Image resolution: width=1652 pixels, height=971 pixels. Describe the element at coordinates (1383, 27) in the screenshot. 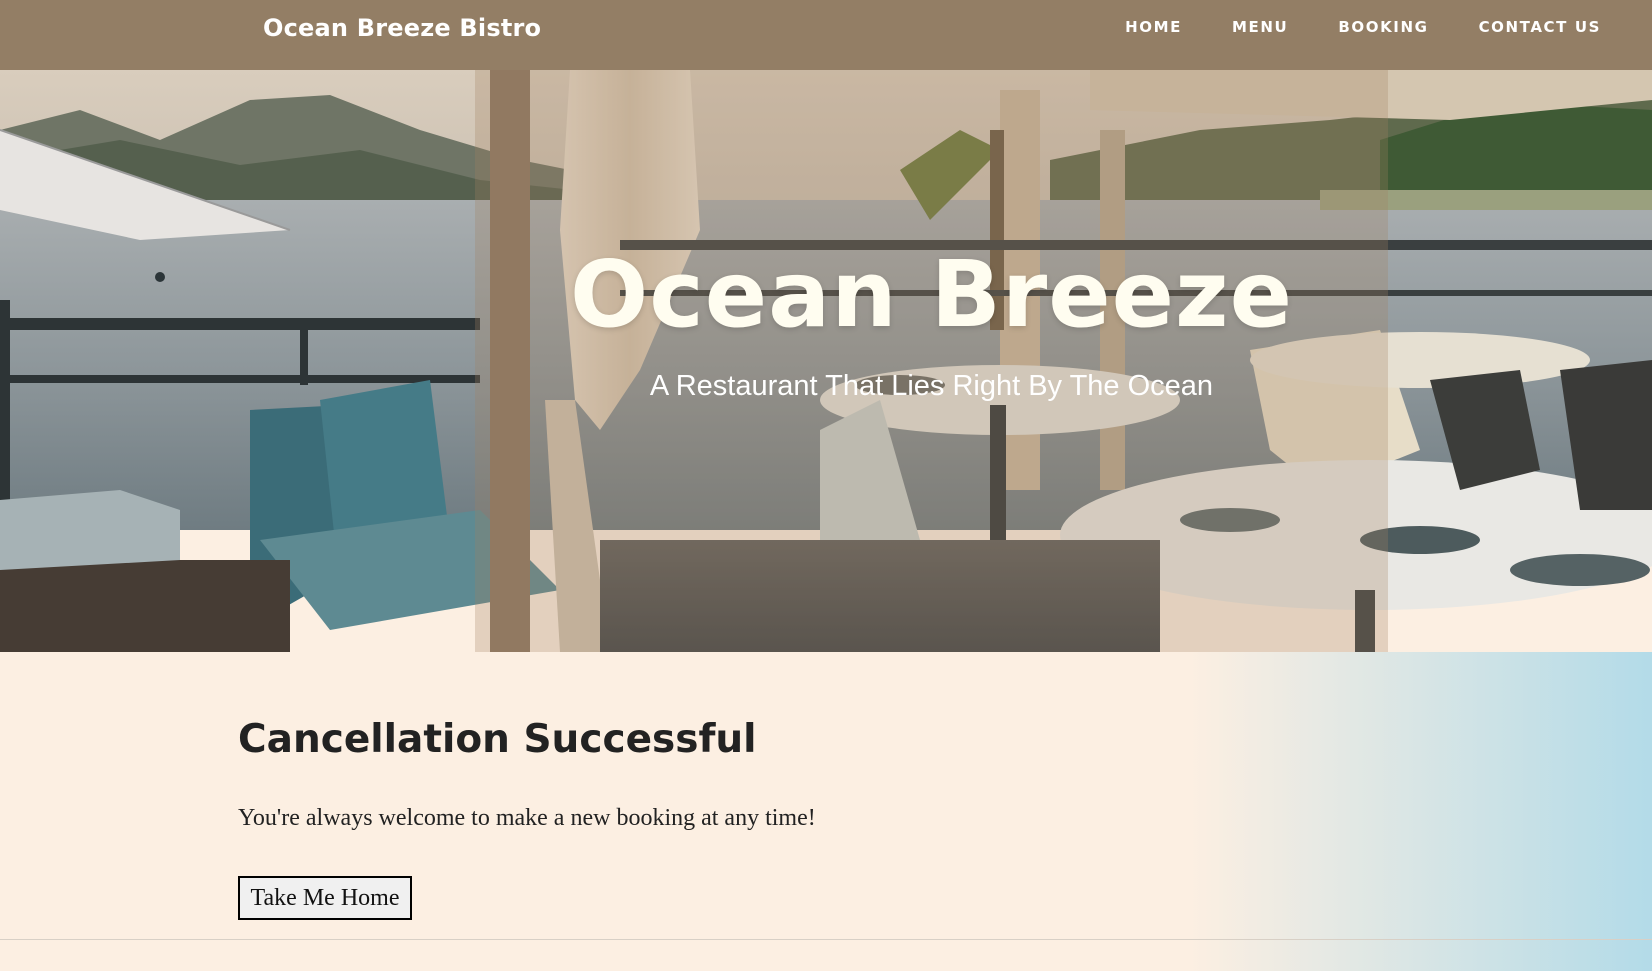

I see `nav-link-booking: BOOKING` at that location.